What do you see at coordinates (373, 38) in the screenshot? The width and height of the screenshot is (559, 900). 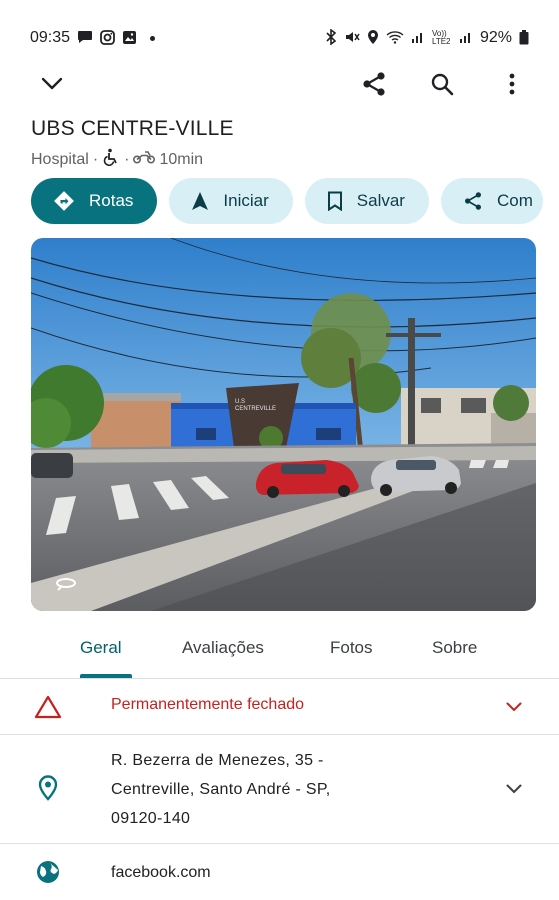 I see `location-icon` at bounding box center [373, 38].